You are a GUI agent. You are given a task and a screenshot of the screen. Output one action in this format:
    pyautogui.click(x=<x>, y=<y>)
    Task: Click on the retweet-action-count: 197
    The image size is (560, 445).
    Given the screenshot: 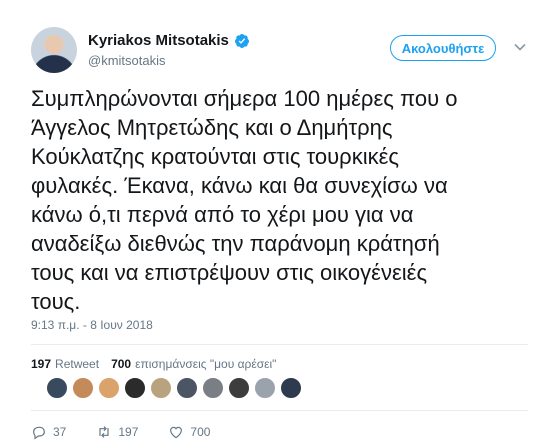 What is the action you would take?
    pyautogui.click(x=128, y=432)
    